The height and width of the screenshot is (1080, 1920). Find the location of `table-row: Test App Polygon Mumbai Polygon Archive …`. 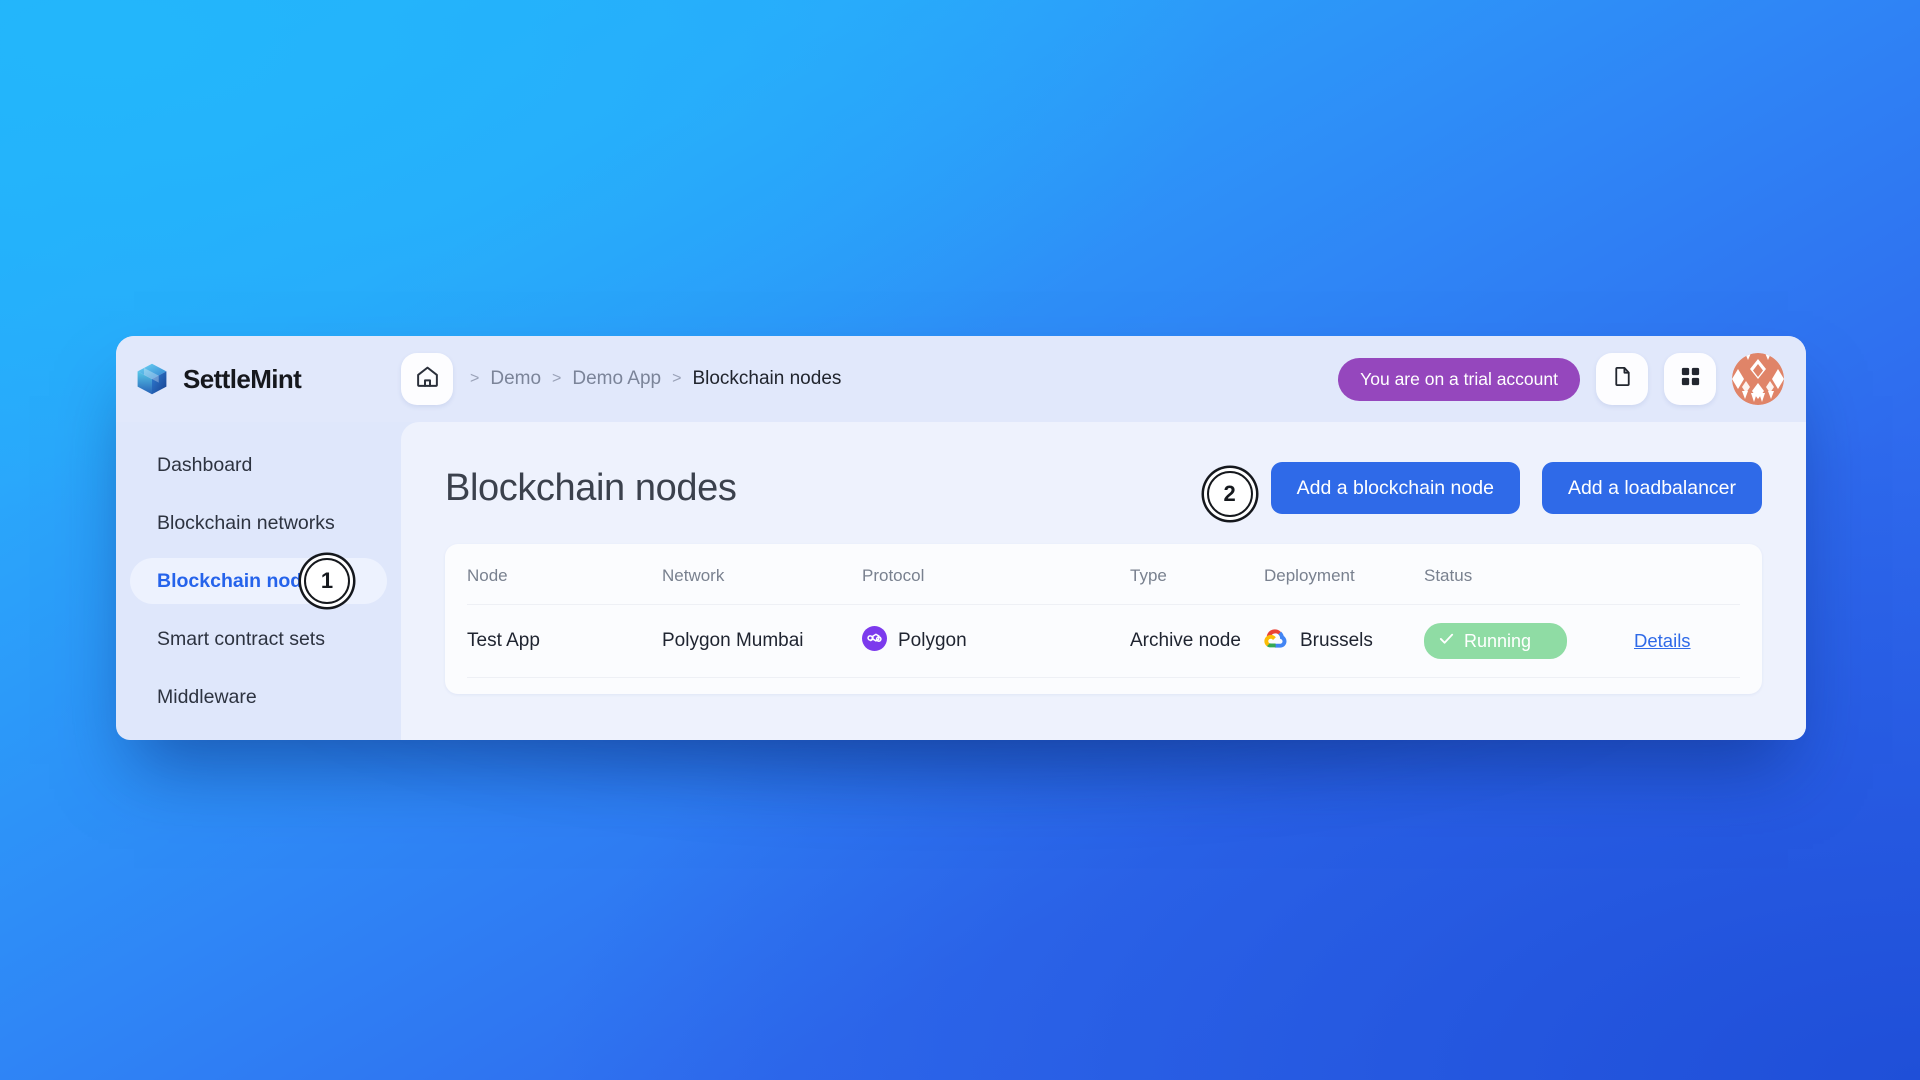

table-row: Test App Polygon Mumbai Polygon Archive … is located at coordinates (1103, 641).